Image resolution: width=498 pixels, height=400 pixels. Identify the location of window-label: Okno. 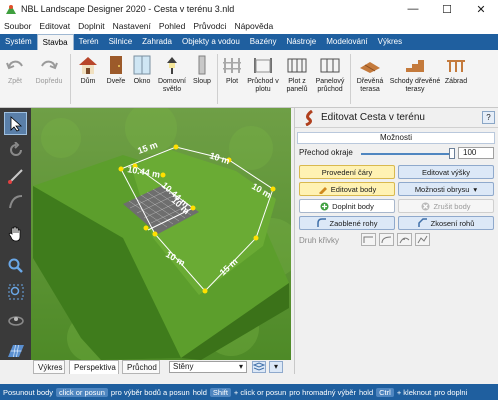
(142, 81).